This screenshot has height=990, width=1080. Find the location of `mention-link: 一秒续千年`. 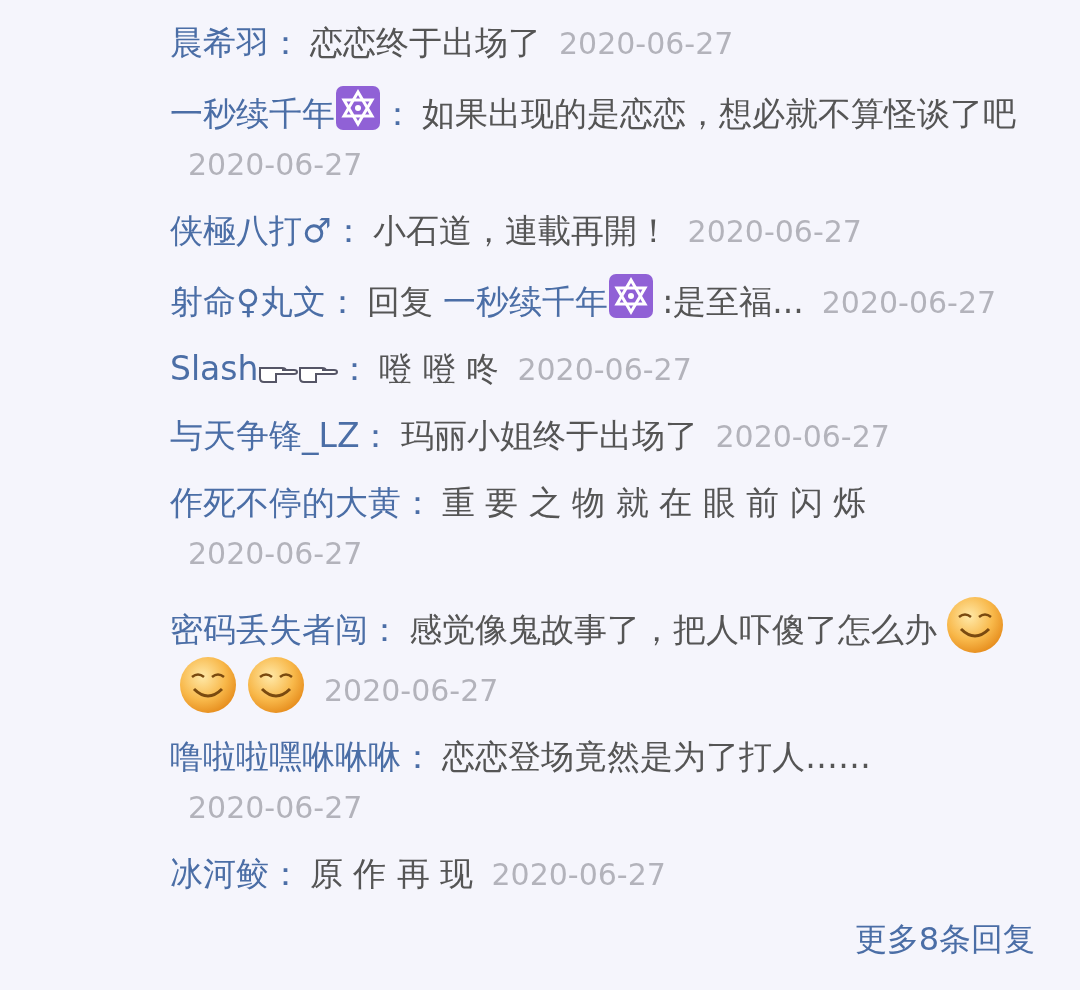

mention-link: 一秒续千年 is located at coordinates (526, 301).